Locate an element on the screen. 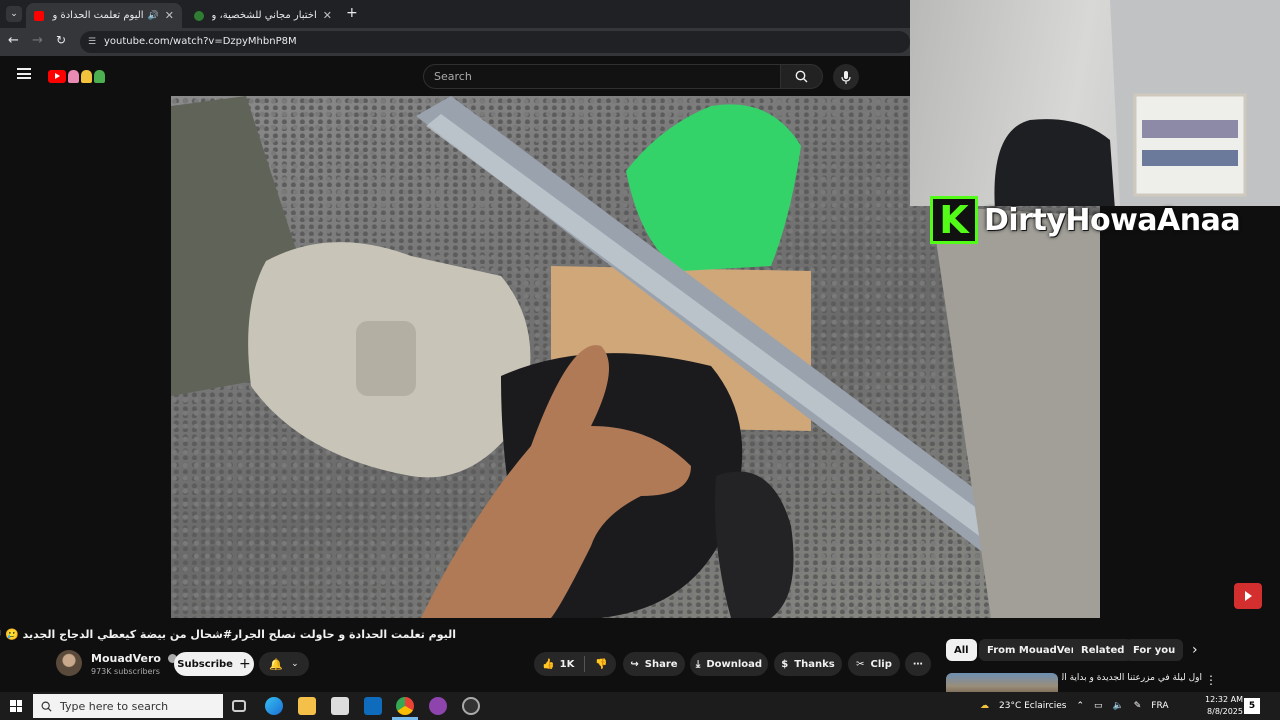 This screenshot has height=720, width=1280. kick-letter: K is located at coordinates (954, 220).